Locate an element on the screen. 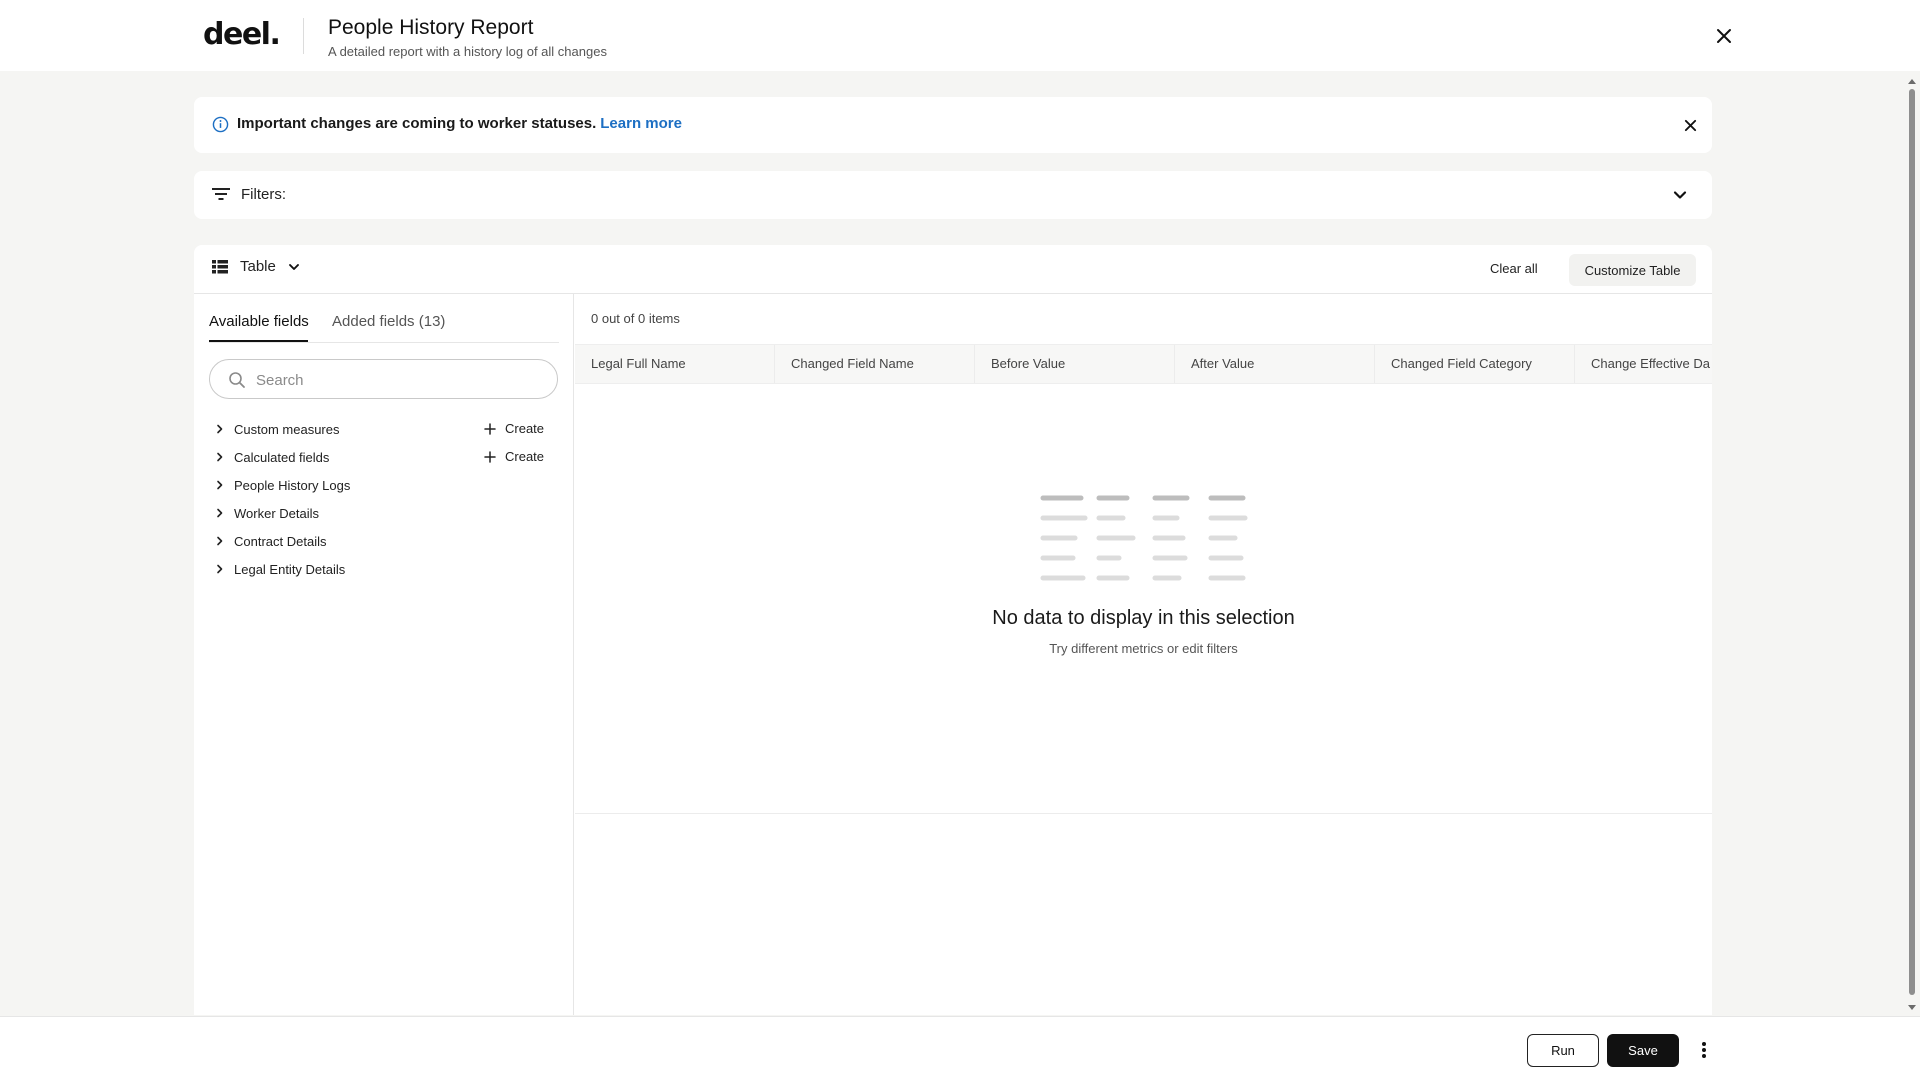 The width and height of the screenshot is (1920, 1080). field-group-label: Contract Details is located at coordinates (280, 541).